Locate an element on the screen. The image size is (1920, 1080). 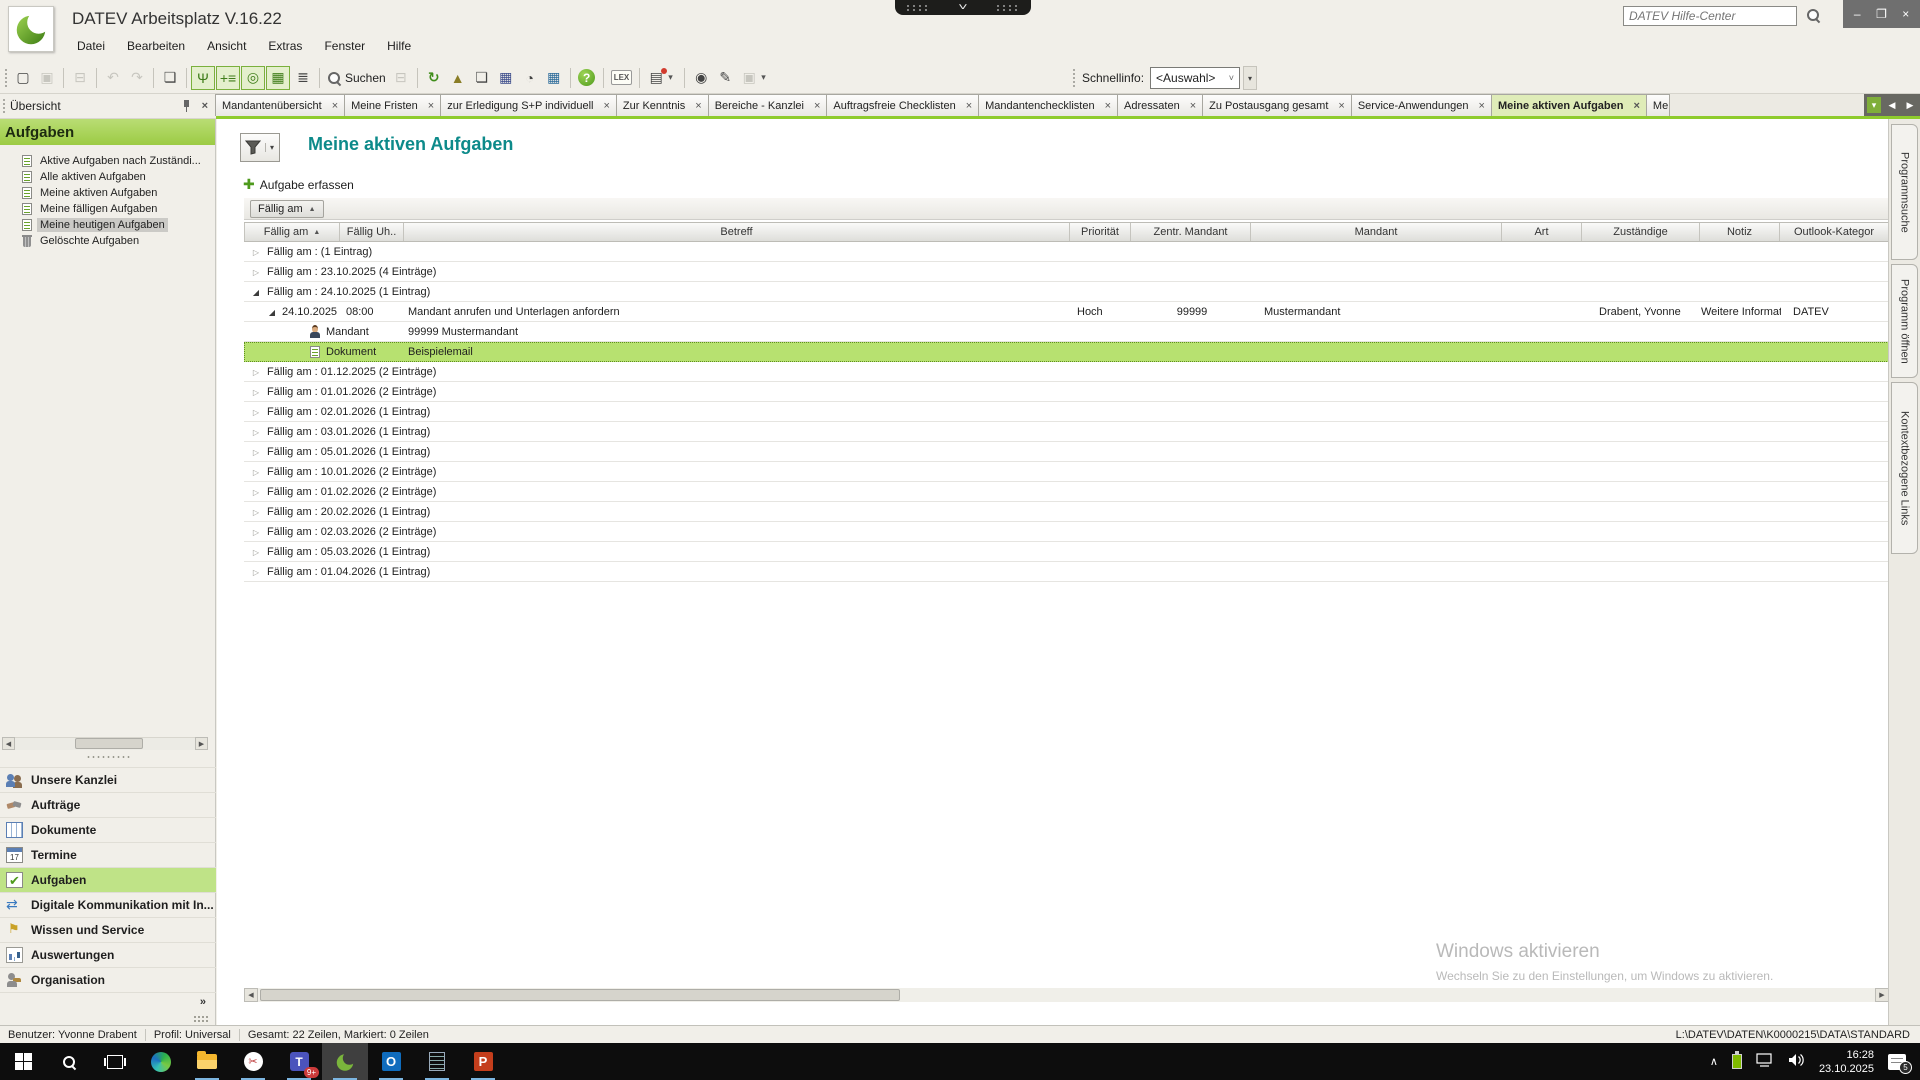
package-button: ▣ is located at coordinates (749, 78).